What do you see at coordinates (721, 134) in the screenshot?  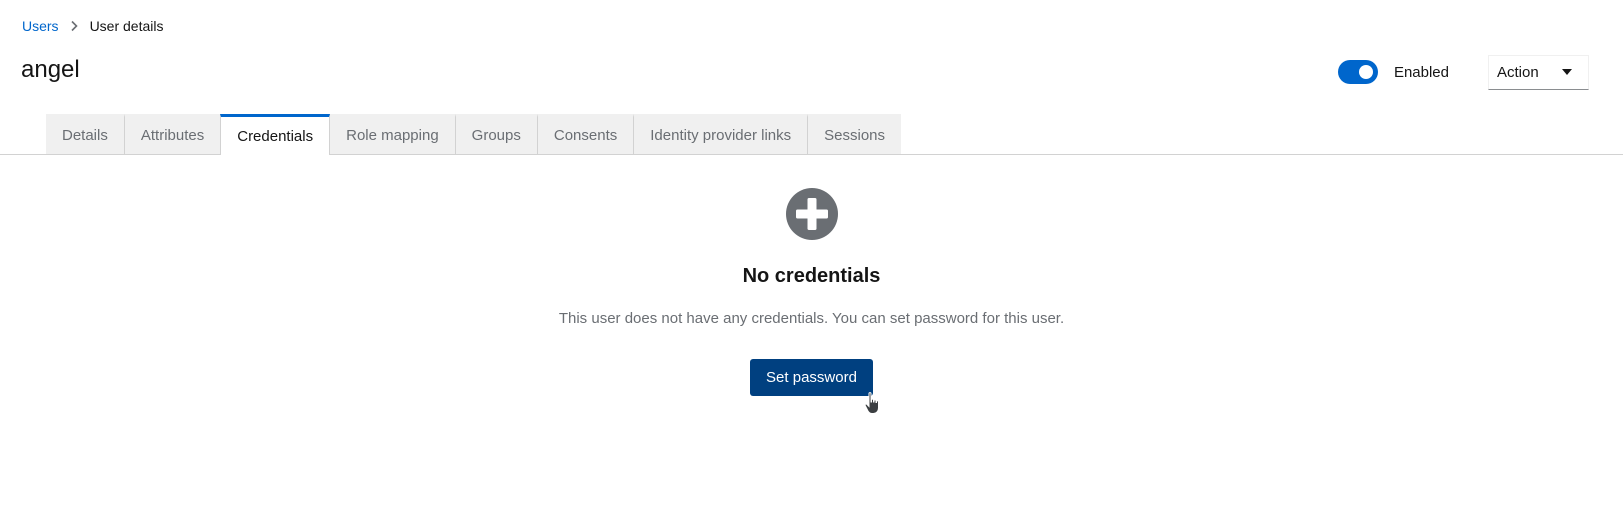 I see `tab-identity-provider-links: Identity provider links` at bounding box center [721, 134].